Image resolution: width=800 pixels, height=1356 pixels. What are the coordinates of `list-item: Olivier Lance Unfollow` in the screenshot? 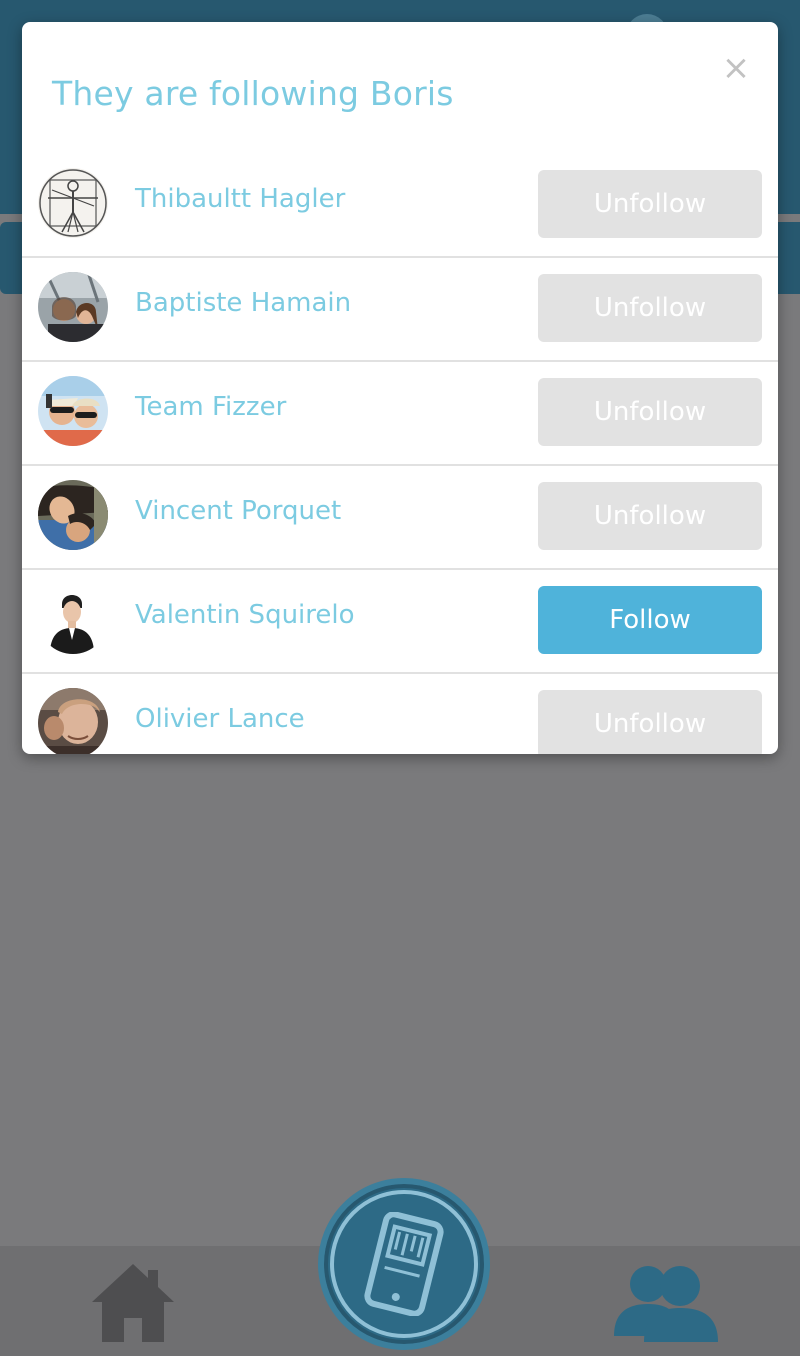 It's located at (400, 714).